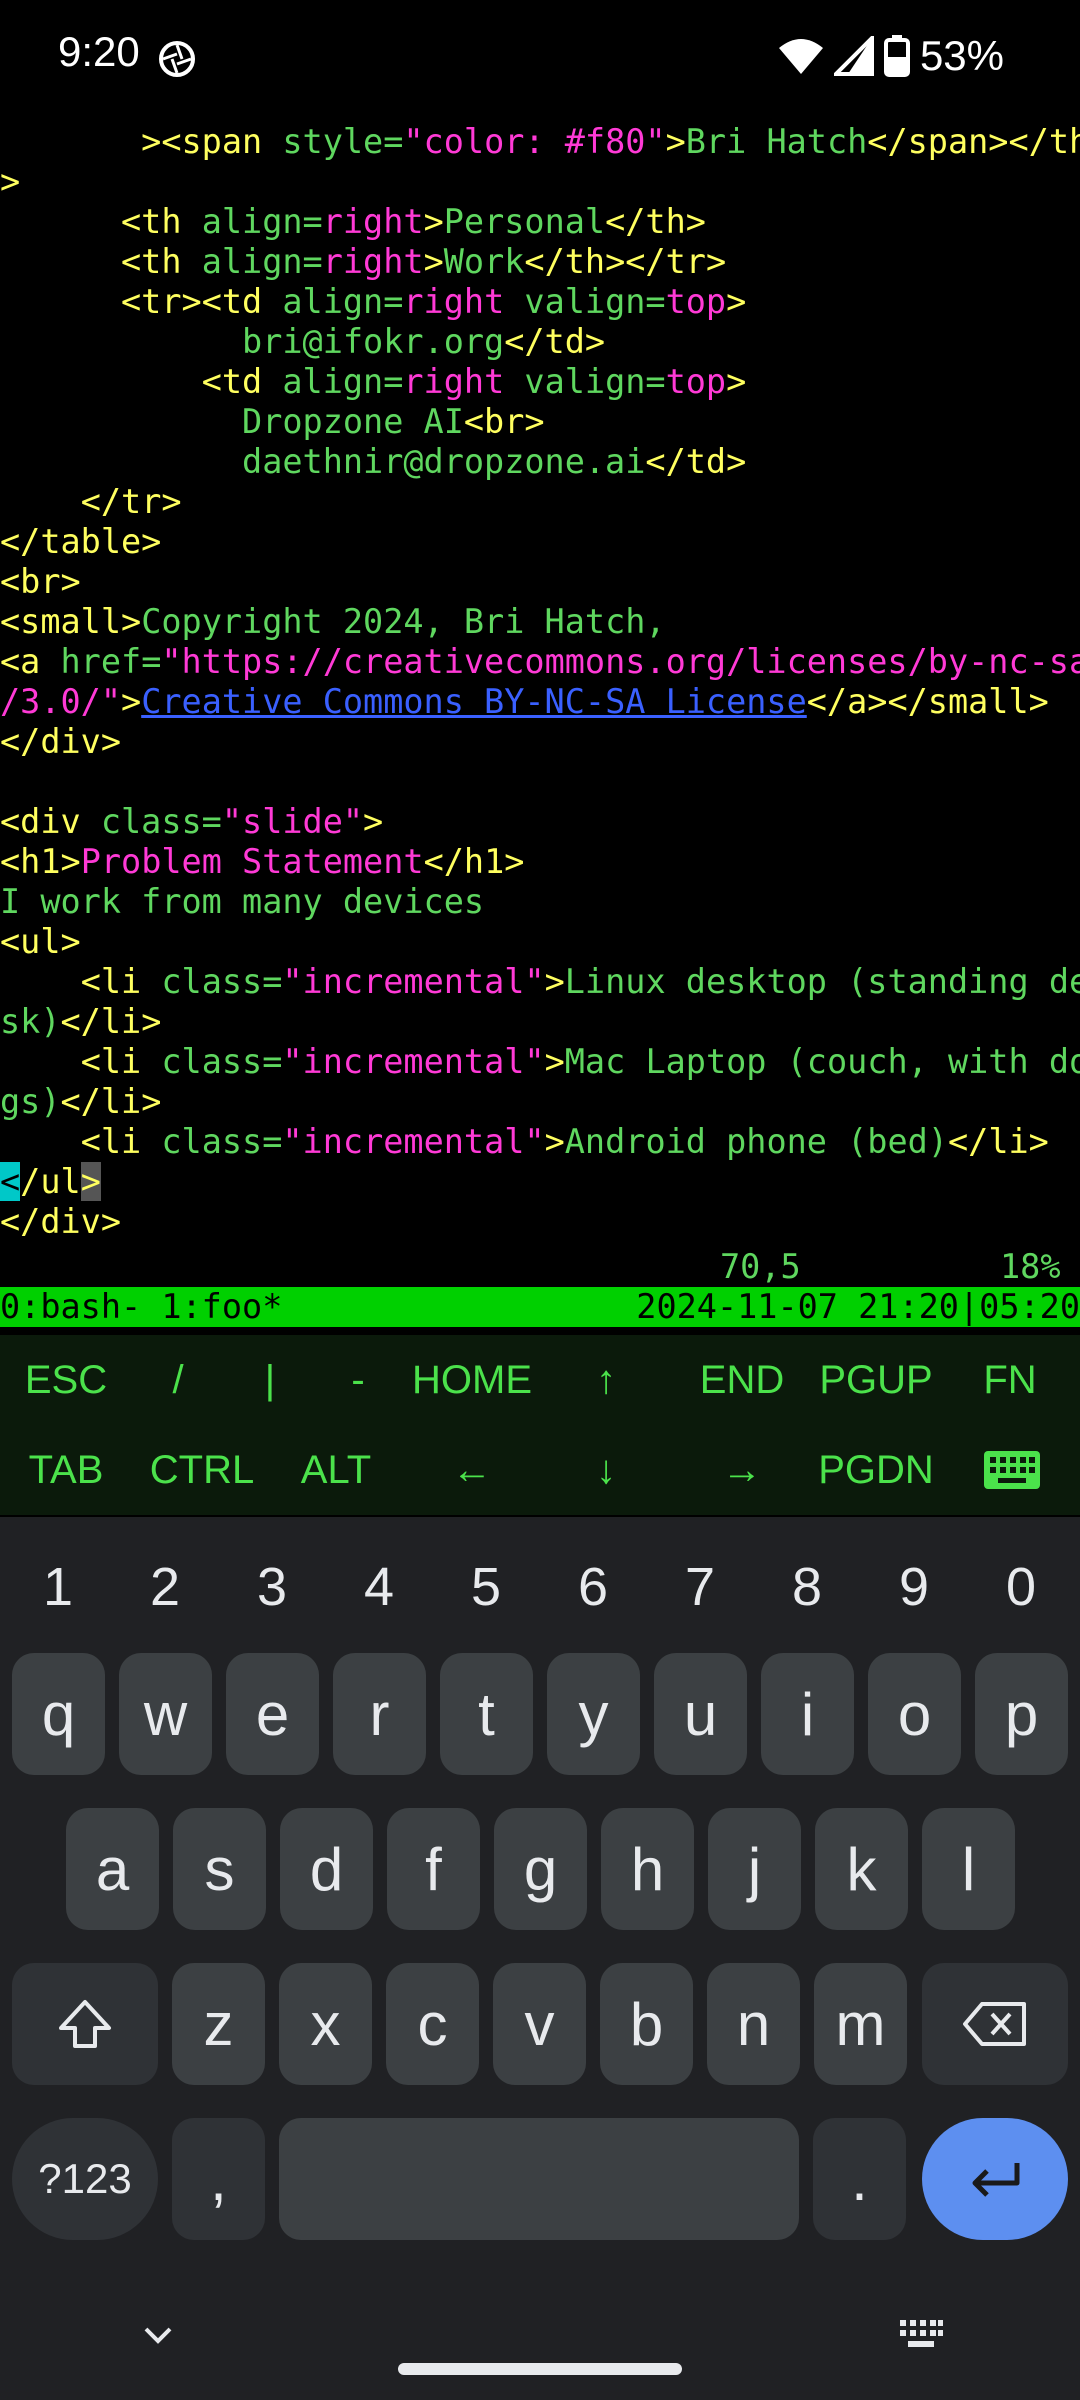 This screenshot has width=1080, height=2400. I want to click on terminal-token: <th, so click(161, 221).